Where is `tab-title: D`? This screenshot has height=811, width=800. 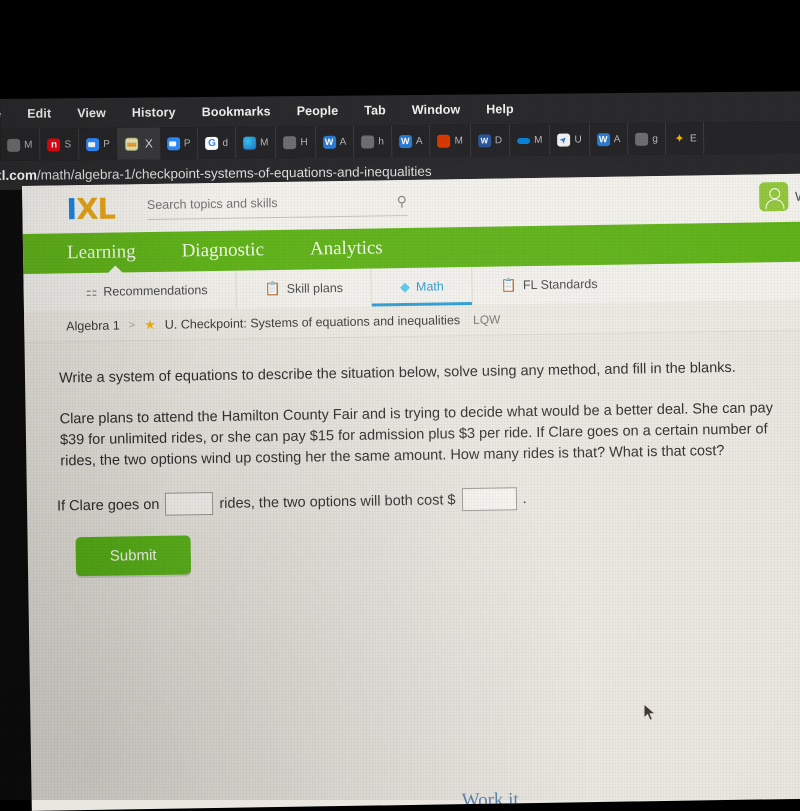 tab-title: D is located at coordinates (498, 140).